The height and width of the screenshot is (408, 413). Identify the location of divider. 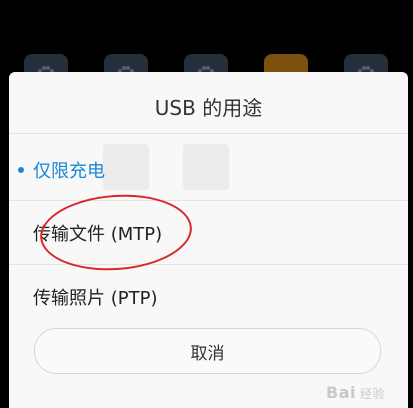
(208, 133).